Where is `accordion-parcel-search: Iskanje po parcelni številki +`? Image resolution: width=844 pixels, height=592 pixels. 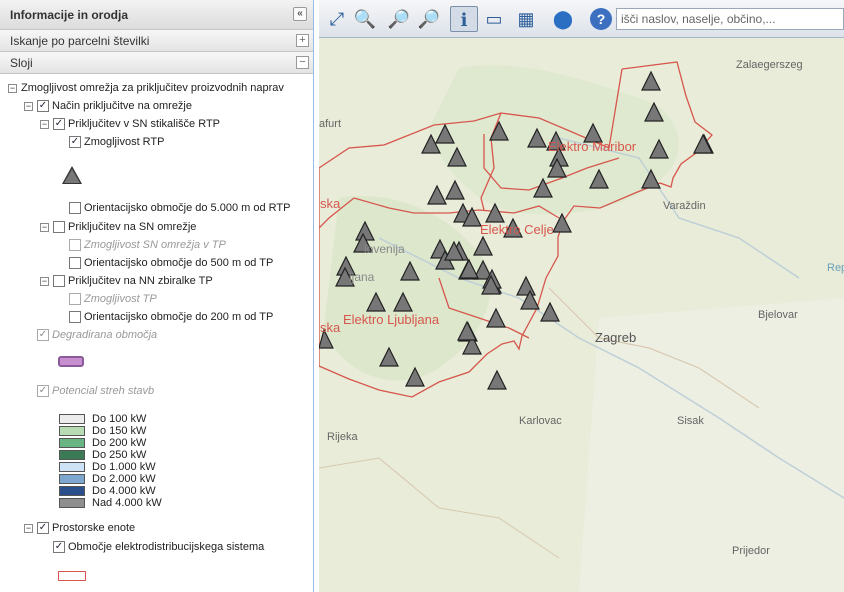 accordion-parcel-search: Iskanje po parcelni številki + is located at coordinates (156, 41).